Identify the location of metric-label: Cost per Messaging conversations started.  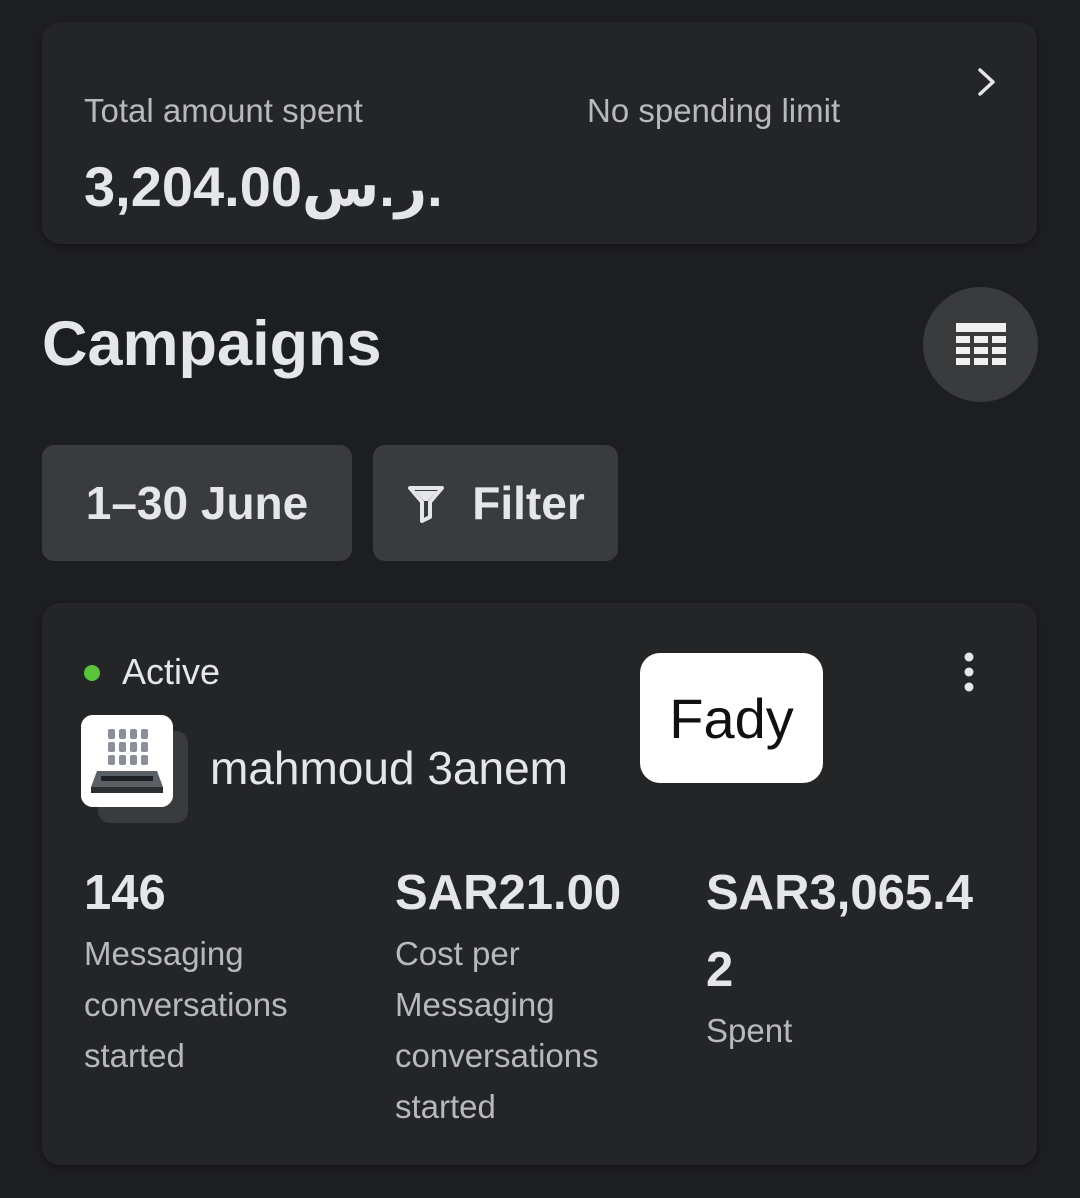
(497, 1030).